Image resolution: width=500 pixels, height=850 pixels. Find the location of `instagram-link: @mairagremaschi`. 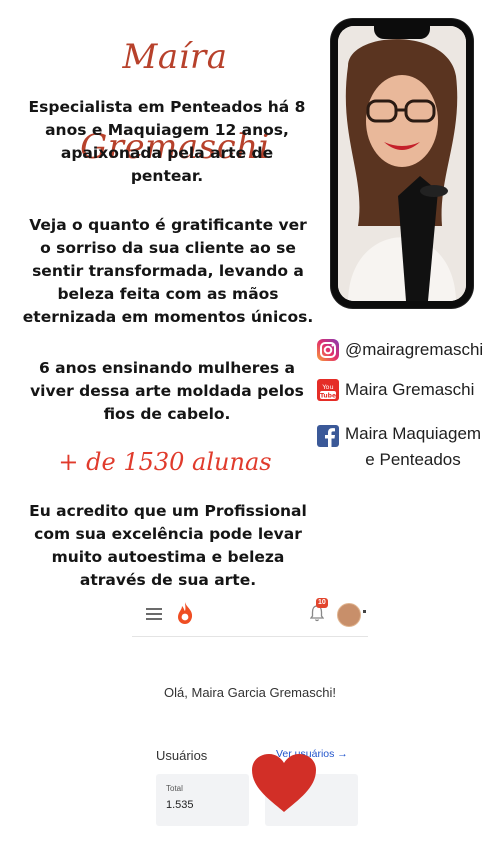

instagram-link: @mairagremaschi is located at coordinates (399, 350).